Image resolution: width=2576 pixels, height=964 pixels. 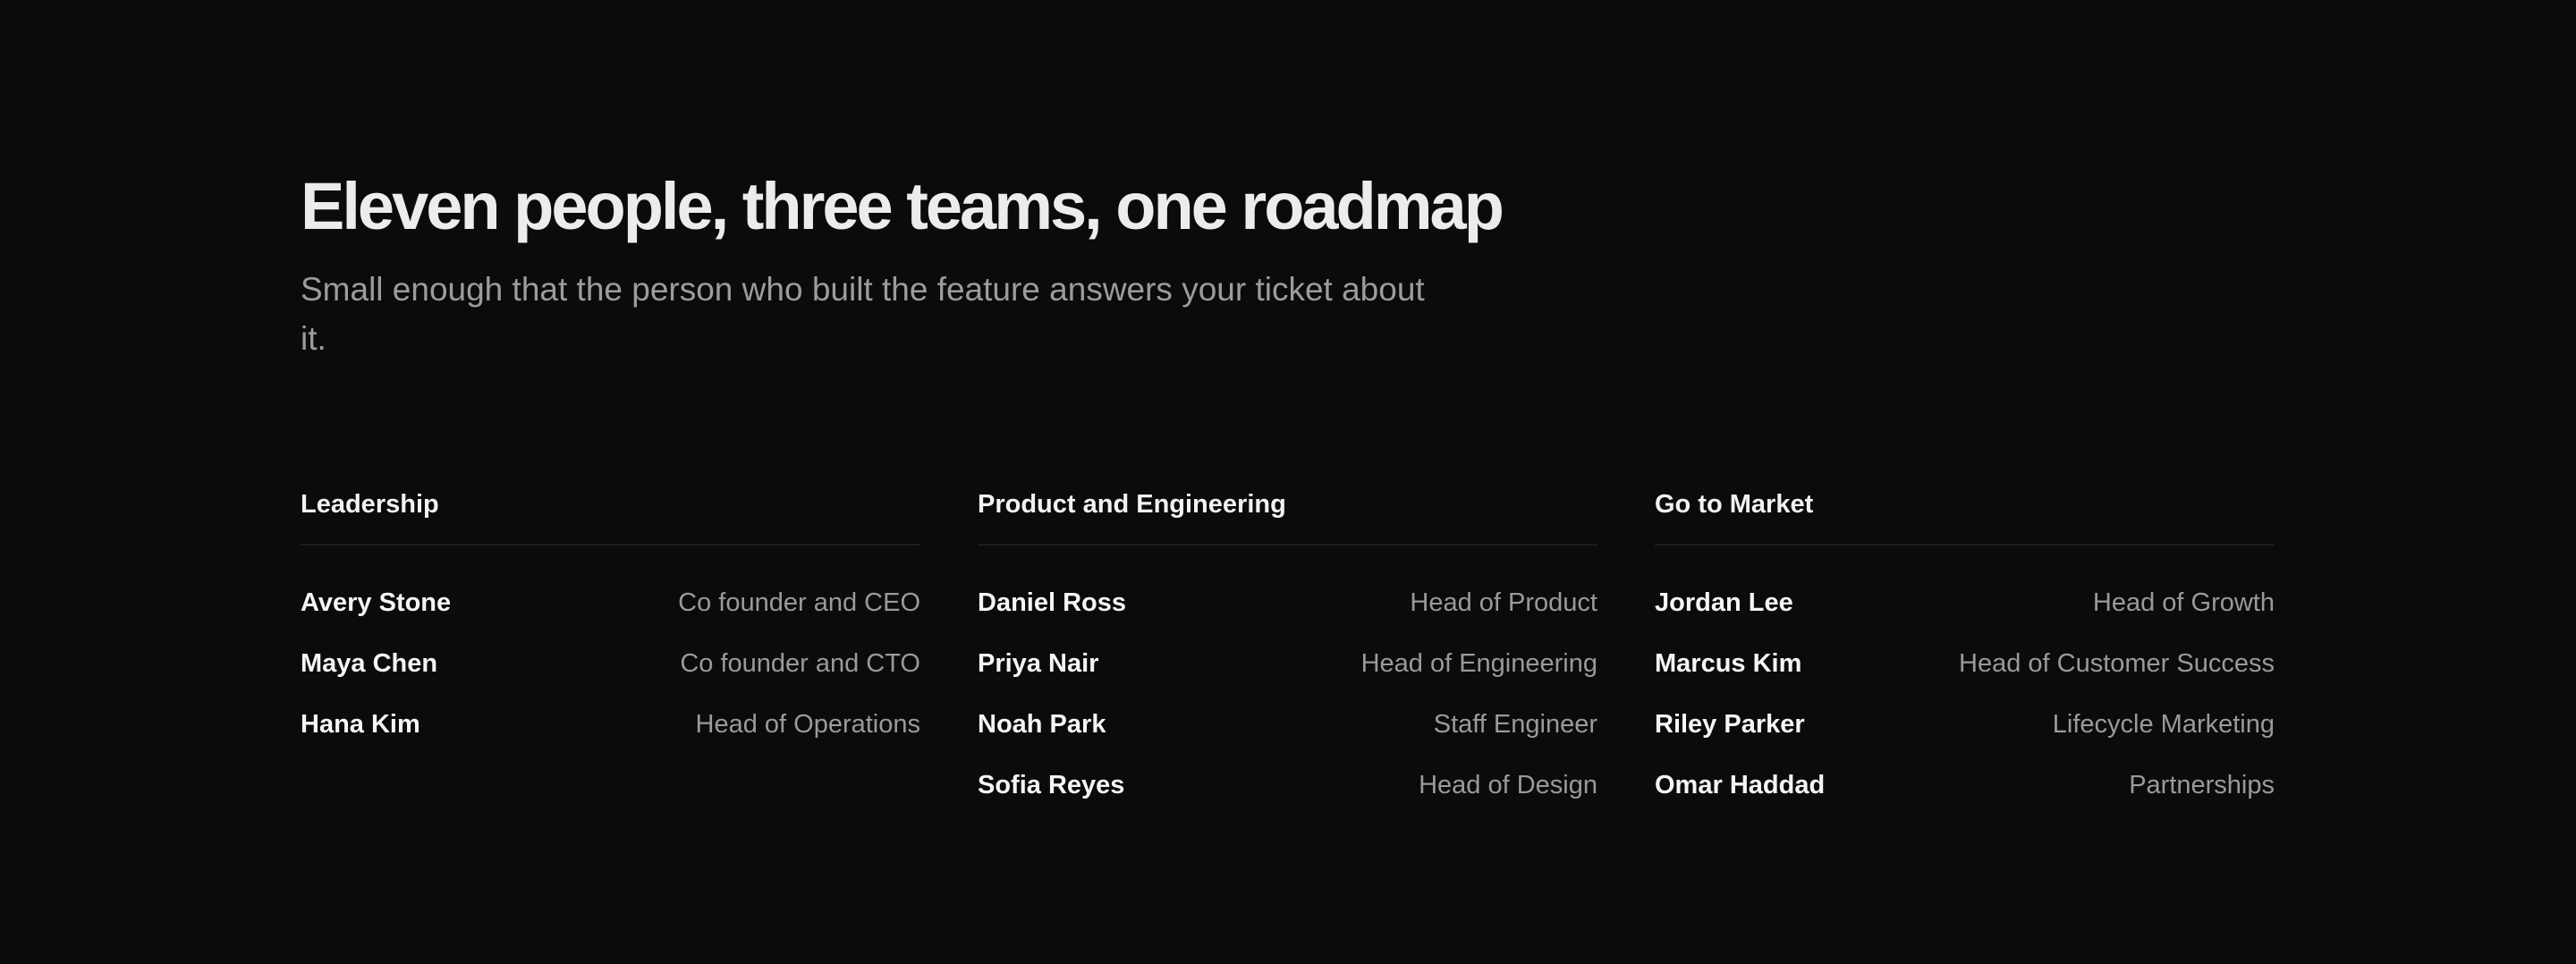 I want to click on member-name: Avery Stone, so click(x=376, y=602).